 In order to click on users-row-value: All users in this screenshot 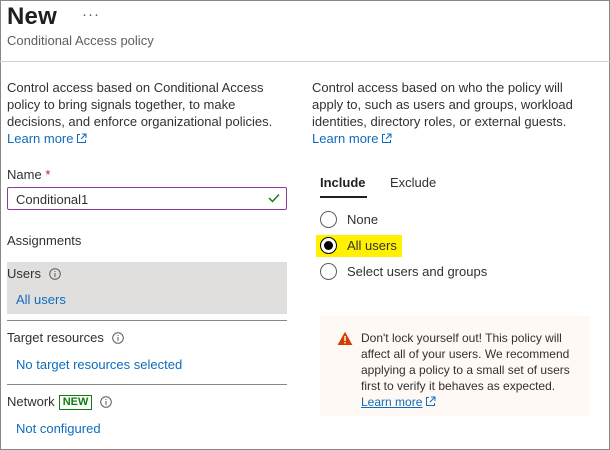, I will do `click(41, 299)`.